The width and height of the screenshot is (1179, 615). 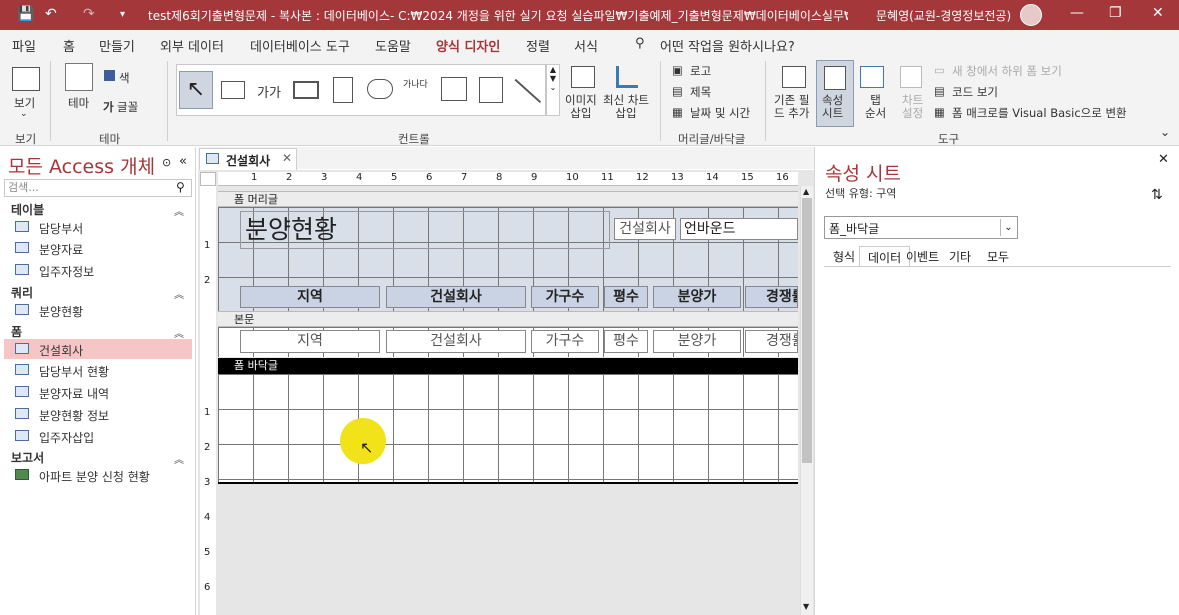 What do you see at coordinates (700, 71) in the screenshot?
I see `logo-button: 로고` at bounding box center [700, 71].